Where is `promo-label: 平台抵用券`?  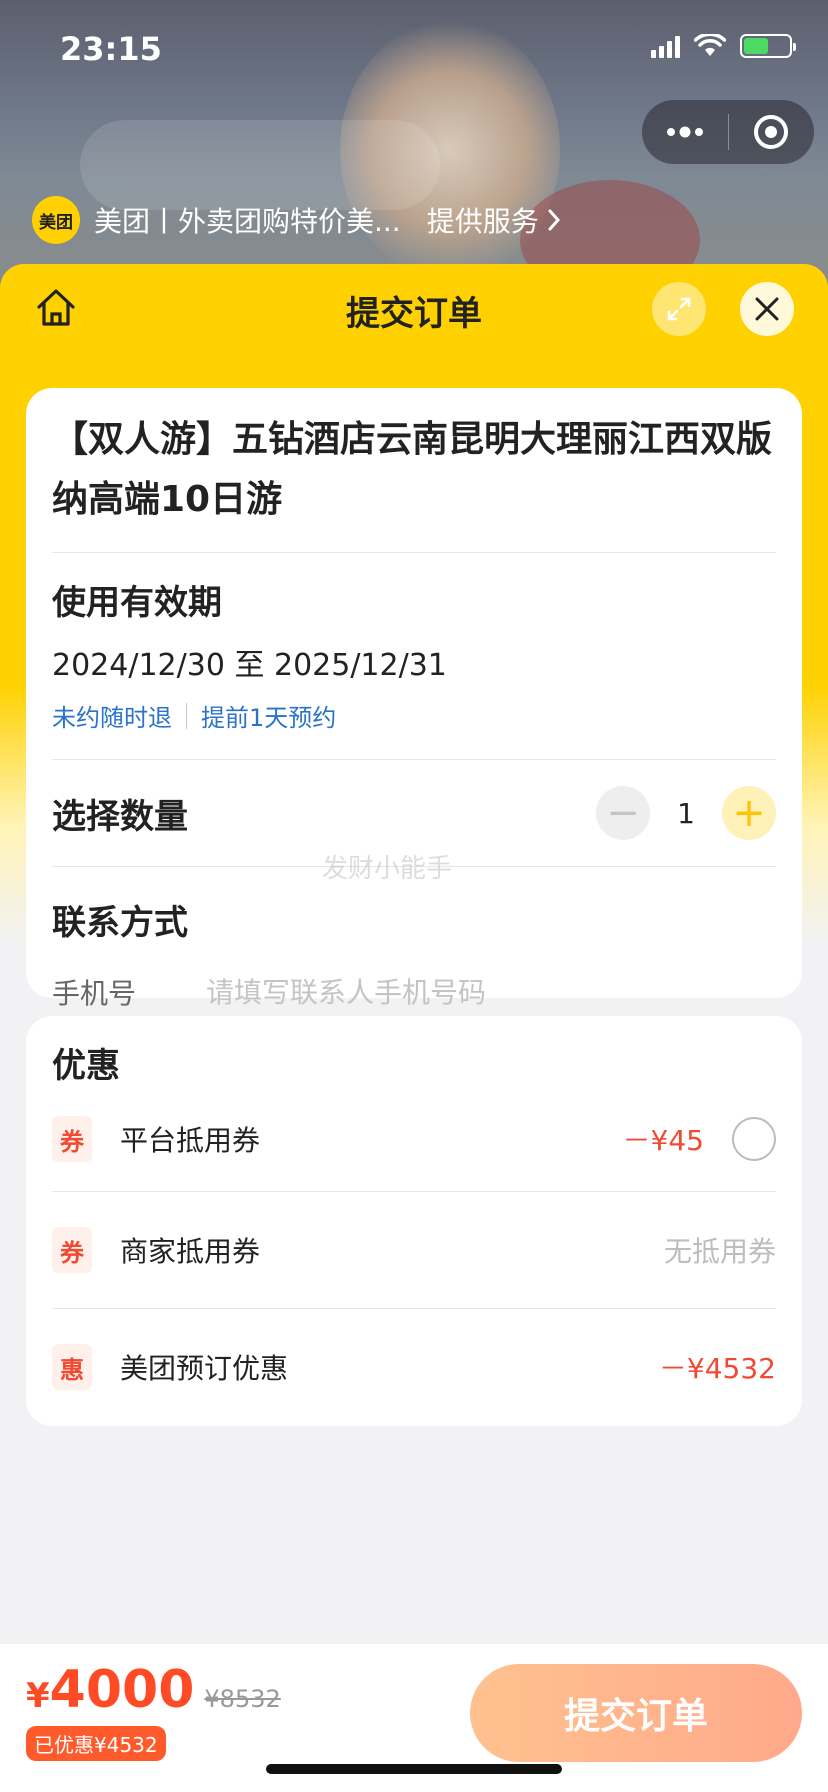 promo-label: 平台抵用券 is located at coordinates (190, 1140).